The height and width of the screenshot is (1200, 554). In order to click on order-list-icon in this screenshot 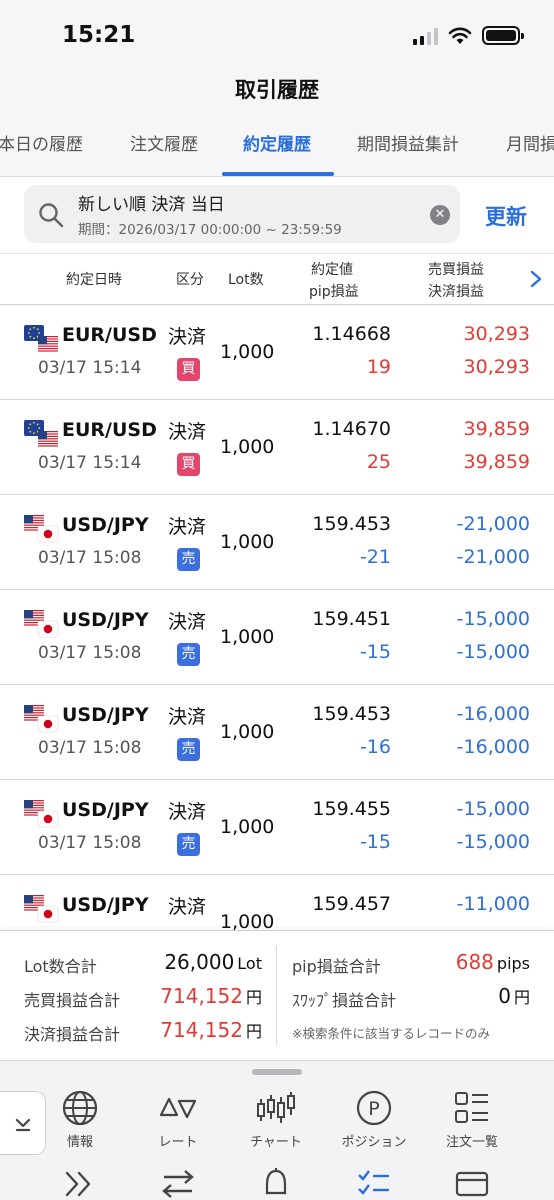, I will do `click(471, 1107)`.